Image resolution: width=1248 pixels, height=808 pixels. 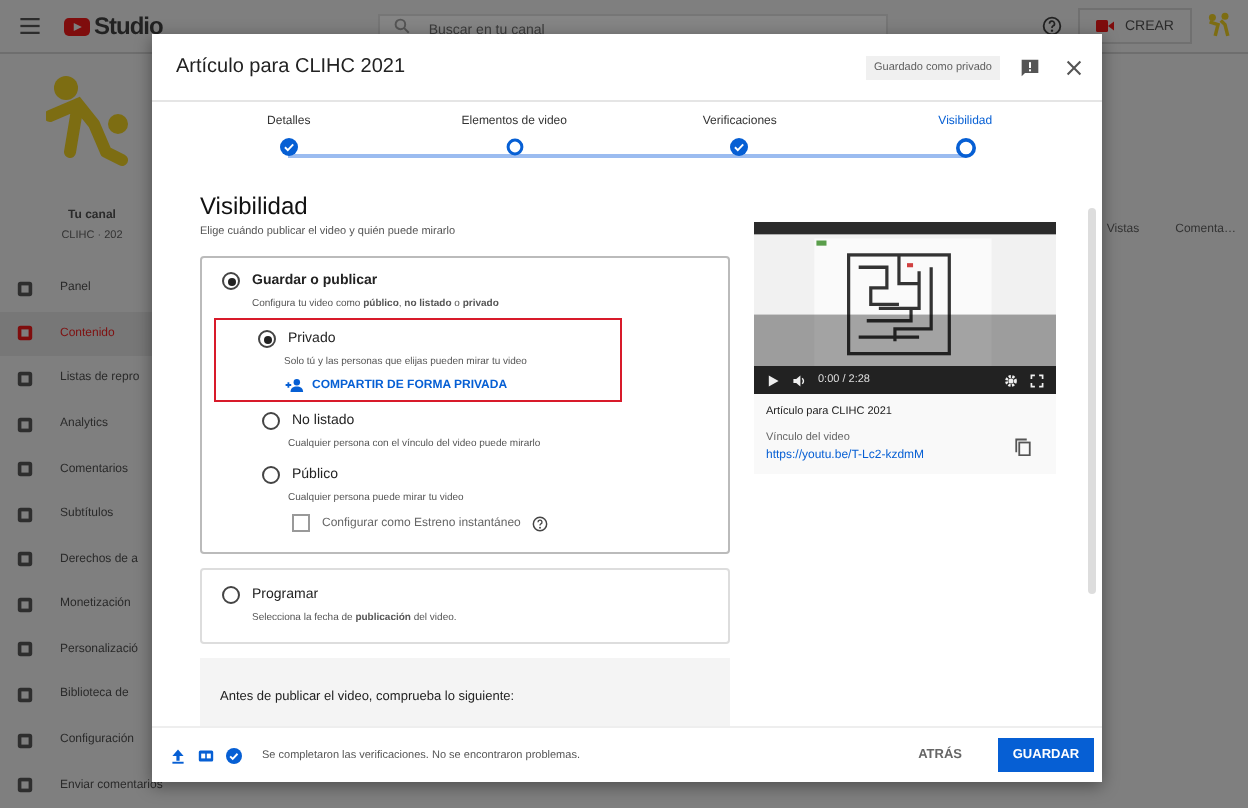 What do you see at coordinates (255, 206) in the screenshot?
I see `section-heading: Visibilidad` at bounding box center [255, 206].